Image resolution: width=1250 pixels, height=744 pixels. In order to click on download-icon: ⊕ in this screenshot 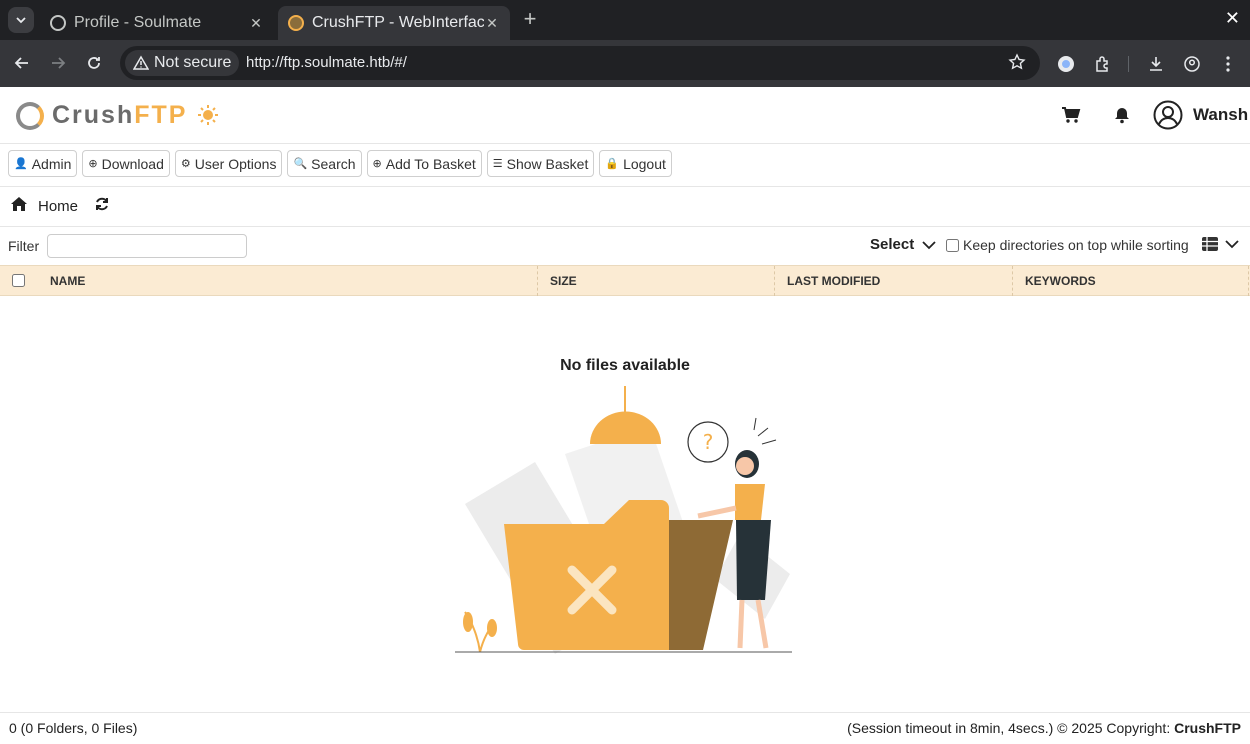, I will do `click(93, 164)`.